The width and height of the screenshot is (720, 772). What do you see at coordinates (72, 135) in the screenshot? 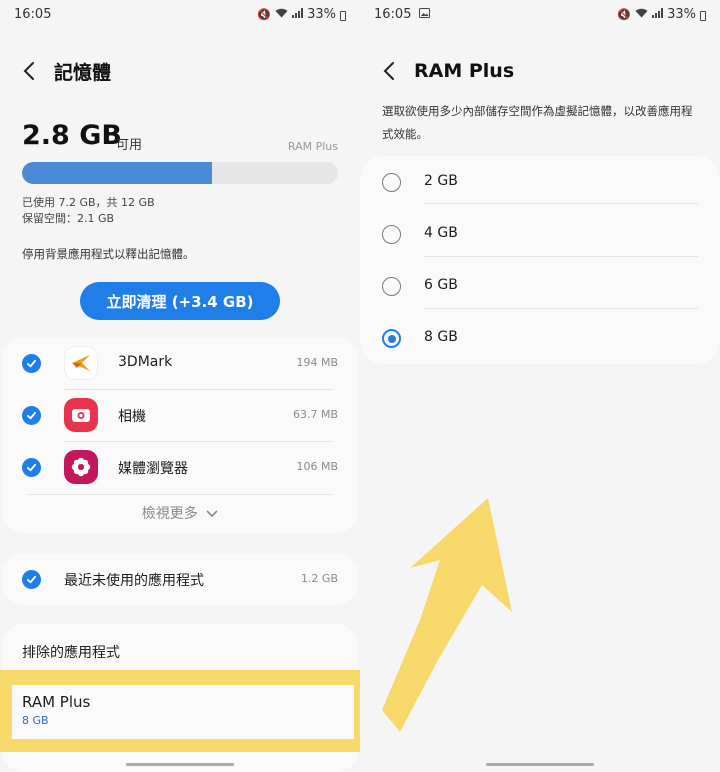
I see `available-memory-value: 2.8 GB` at bounding box center [72, 135].